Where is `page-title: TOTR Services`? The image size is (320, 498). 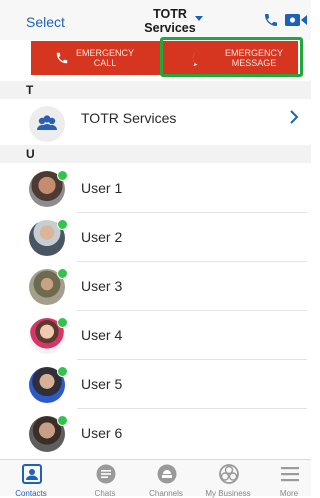
page-title: TOTR Services is located at coordinates (170, 21).